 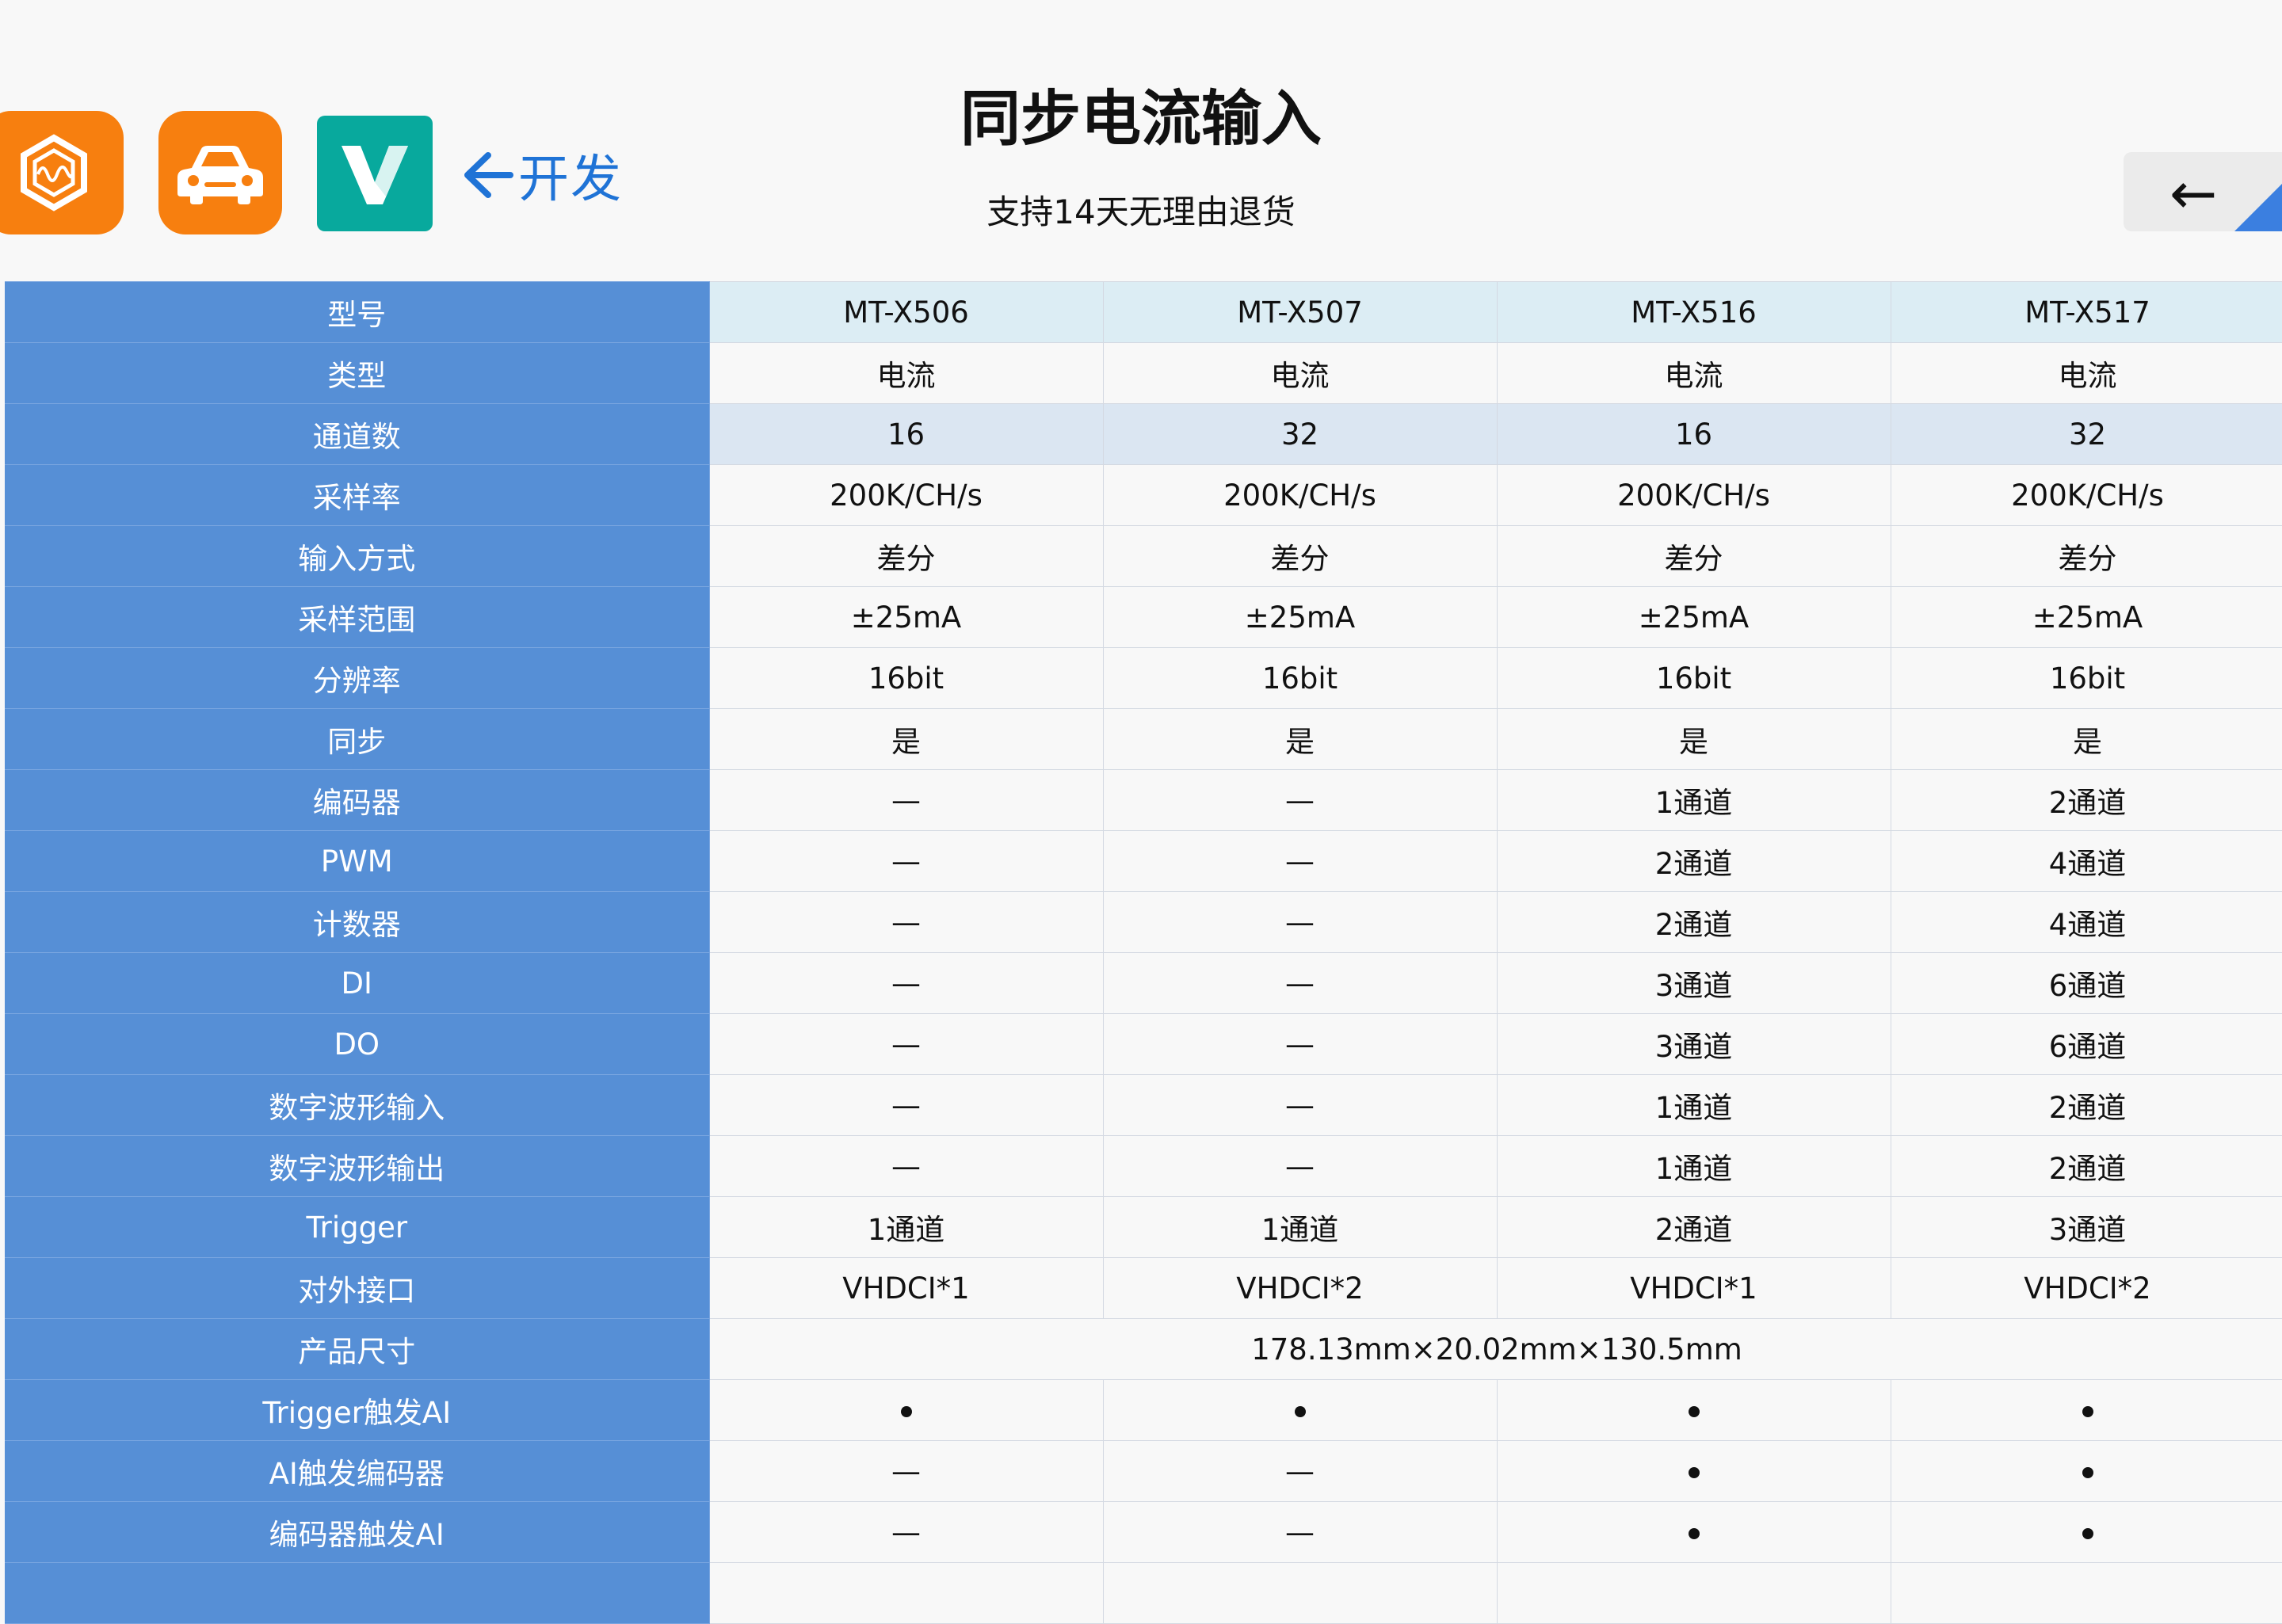 I want to click on table-row: 编码器触发AI — —, so click(x=1141, y=1532).